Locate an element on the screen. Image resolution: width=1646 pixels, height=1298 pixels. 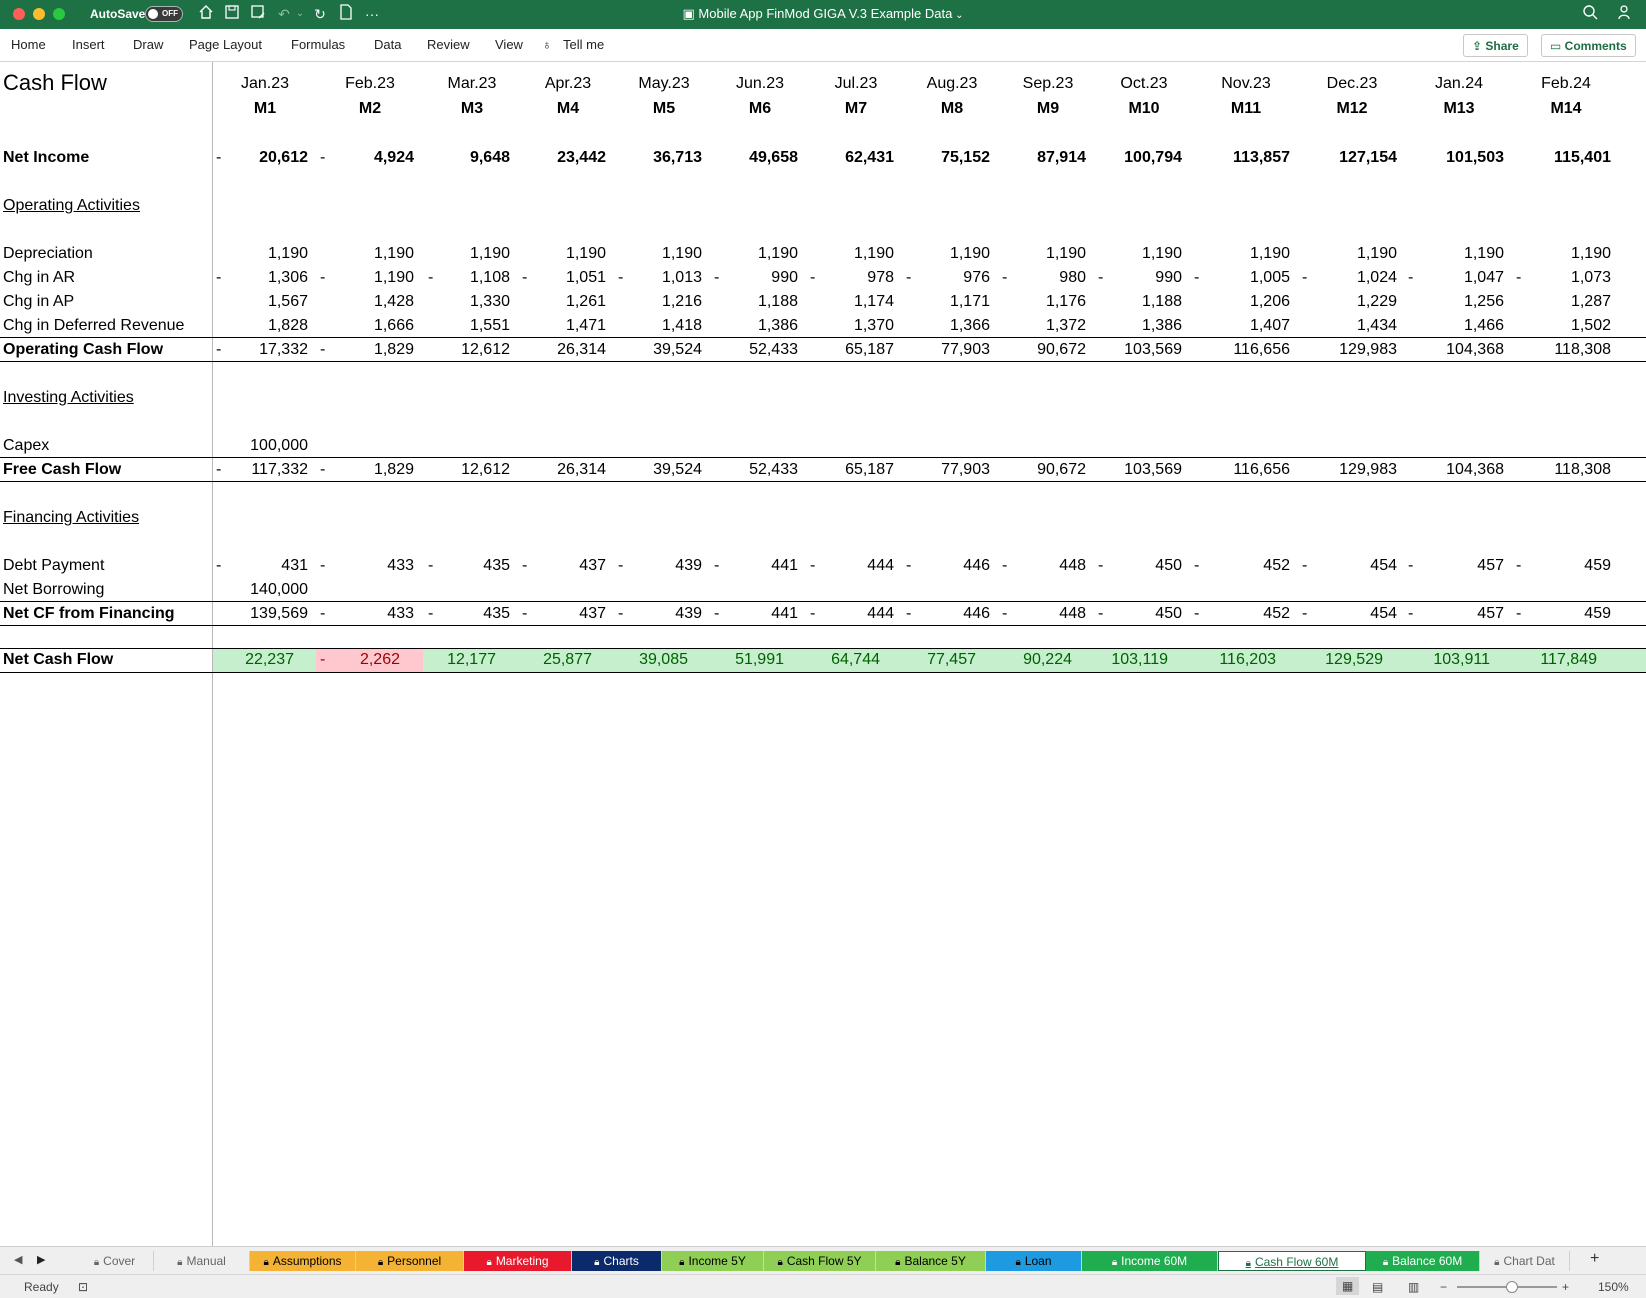
period-header: M3 is located at coordinates (472, 109).